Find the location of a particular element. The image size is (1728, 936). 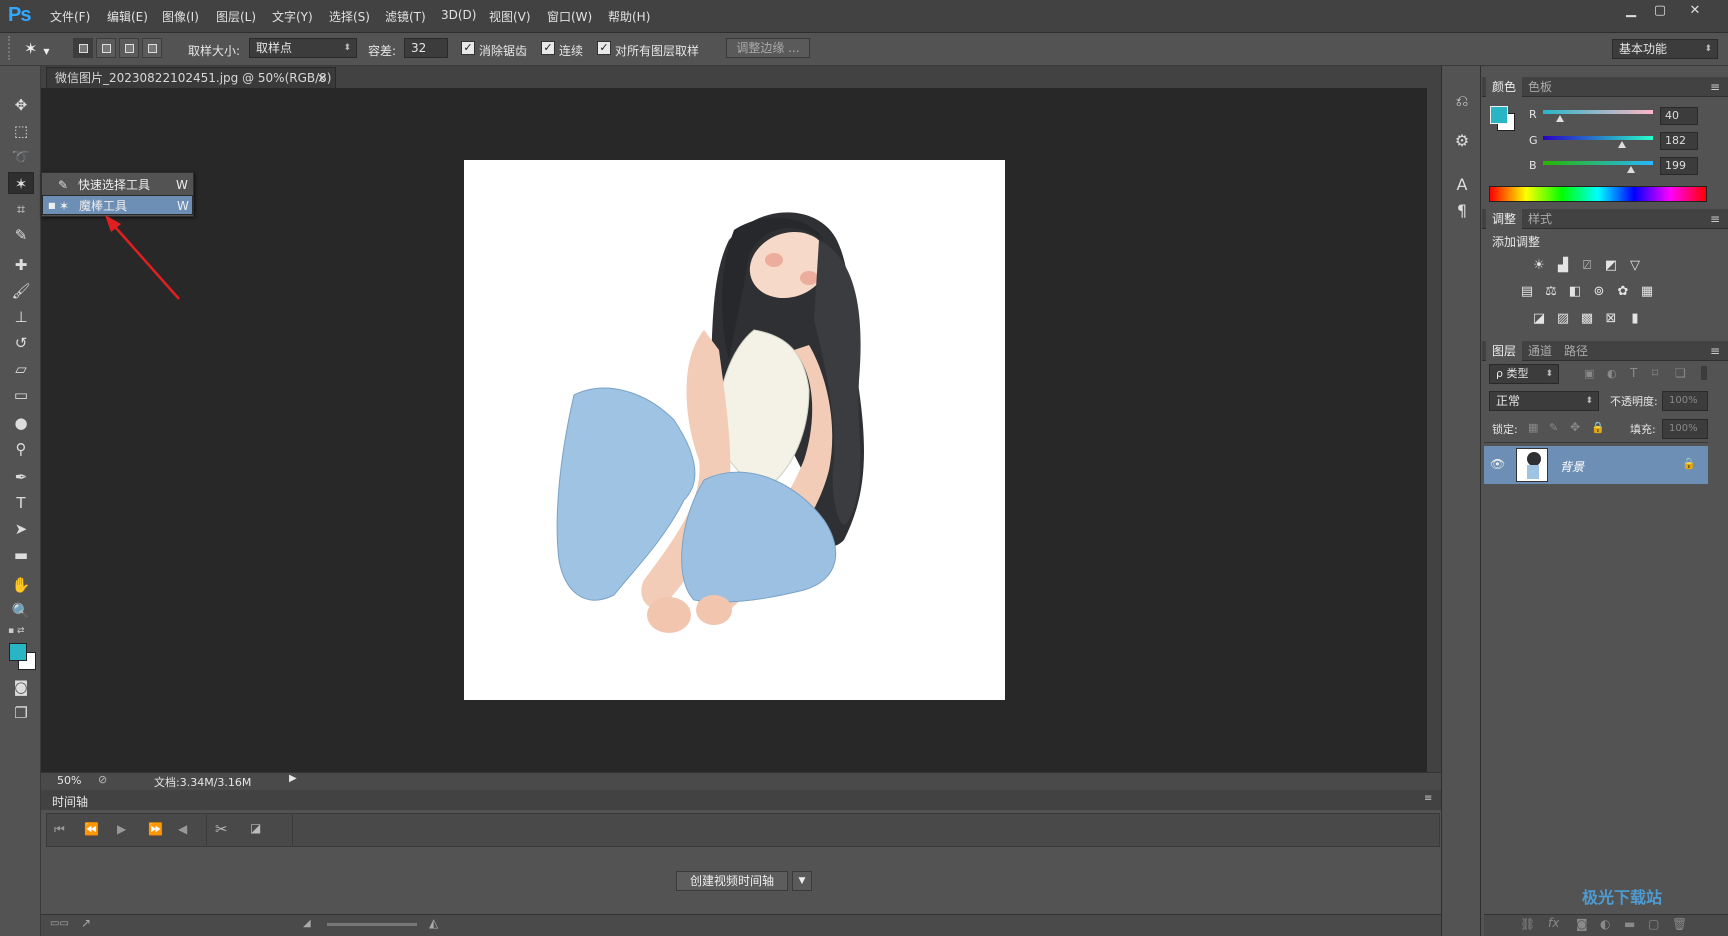

move-tool-icon: ✥ is located at coordinates (21, 105).